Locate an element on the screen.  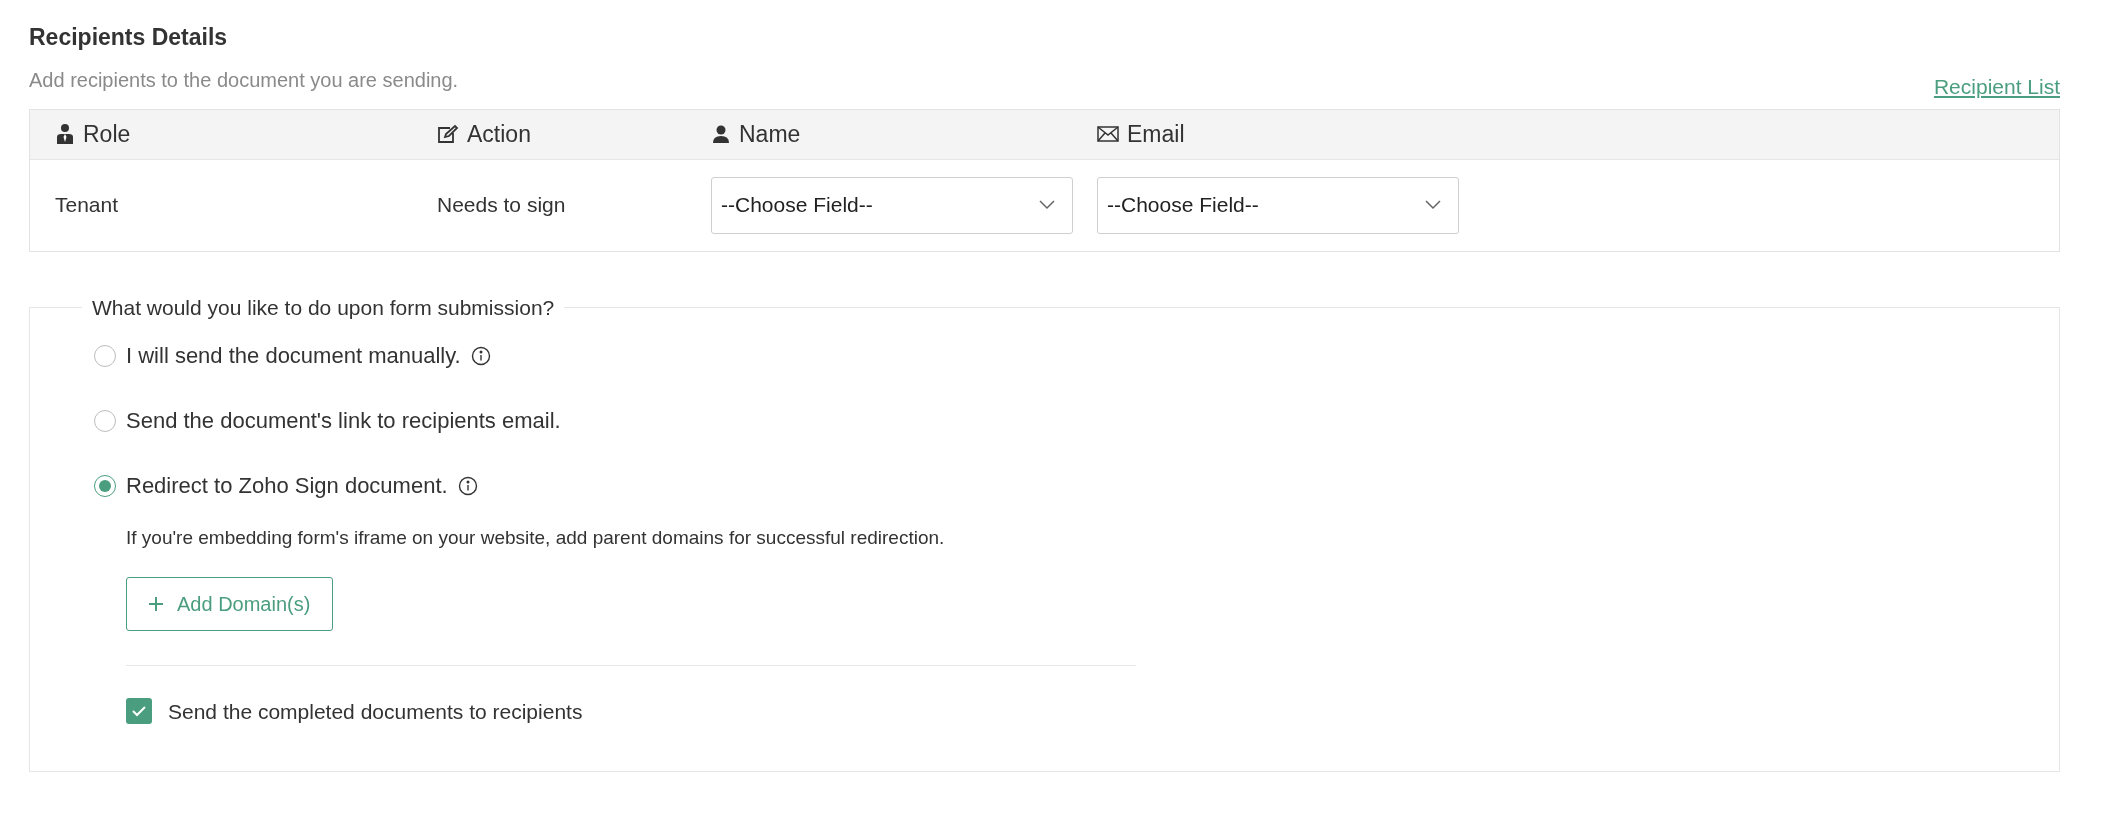
plus-icon is located at coordinates (156, 603).